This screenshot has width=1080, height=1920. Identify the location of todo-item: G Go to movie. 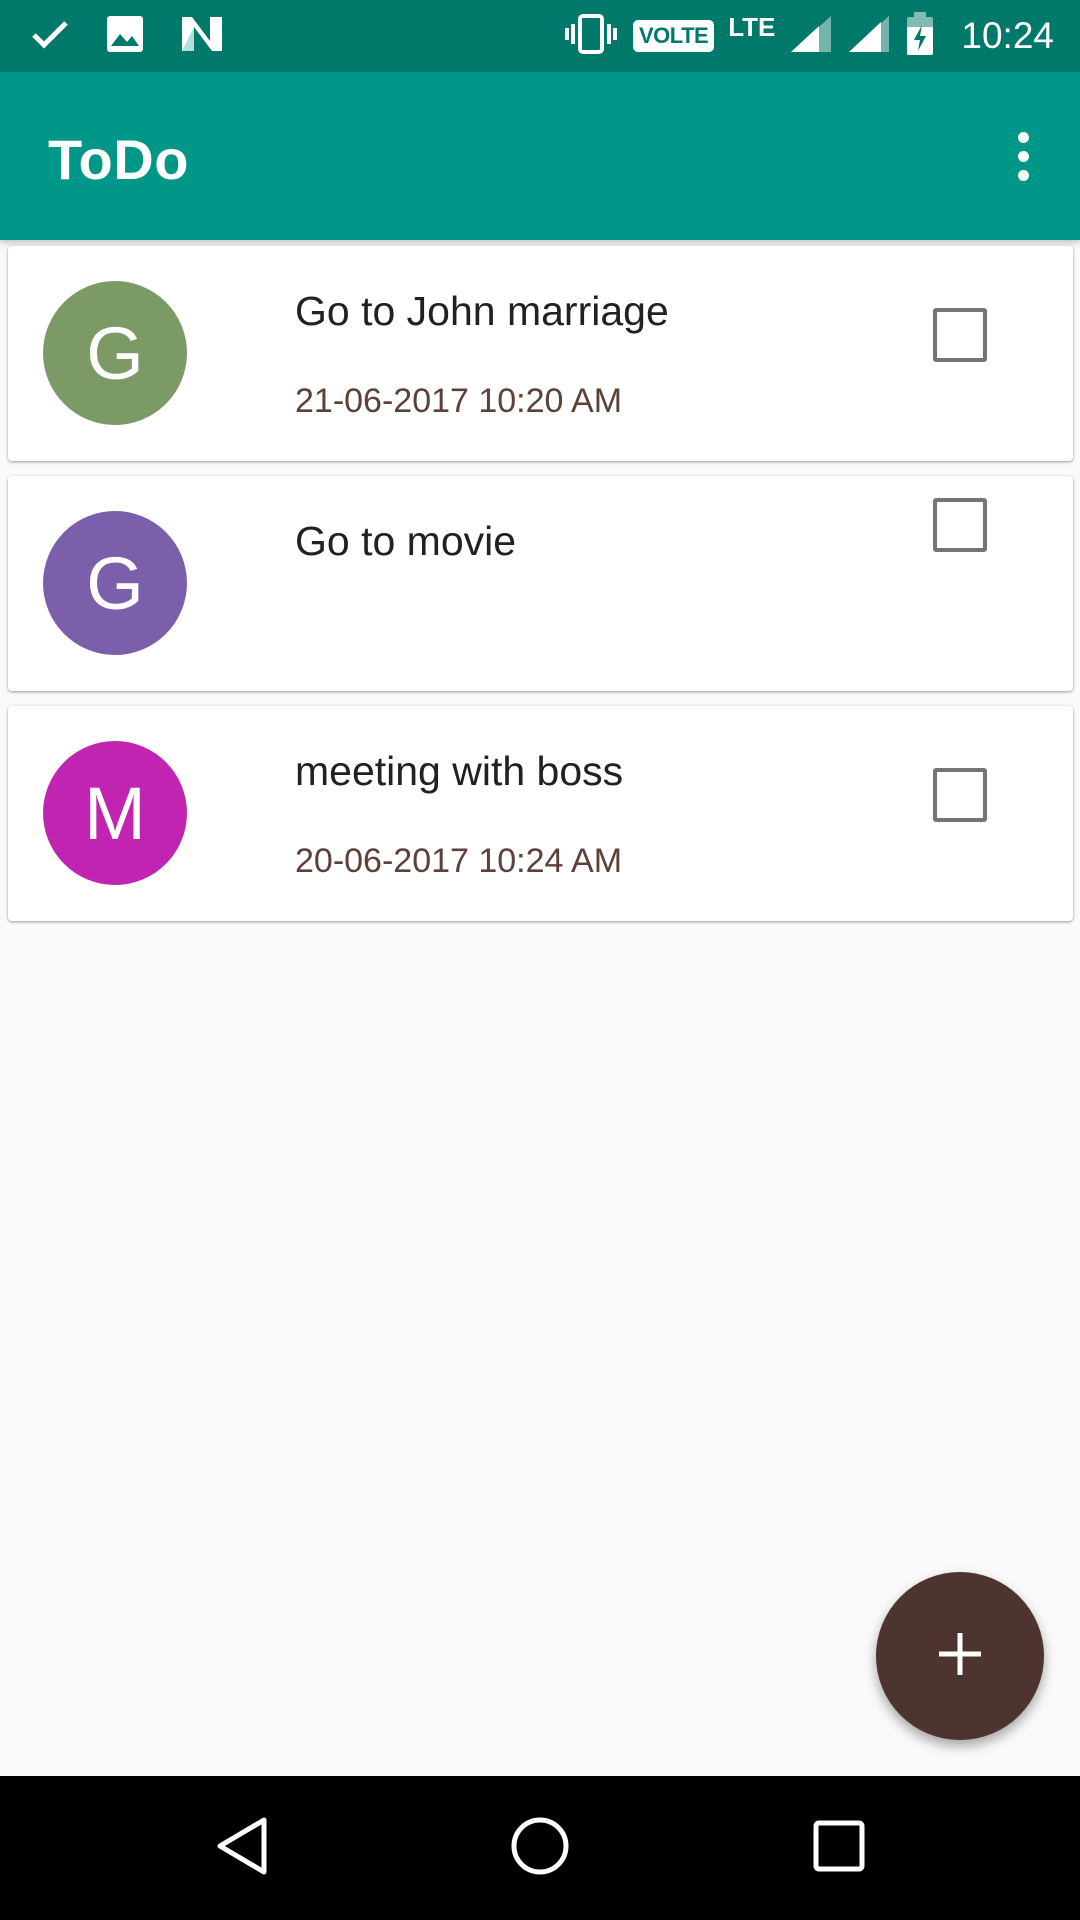
(540, 583).